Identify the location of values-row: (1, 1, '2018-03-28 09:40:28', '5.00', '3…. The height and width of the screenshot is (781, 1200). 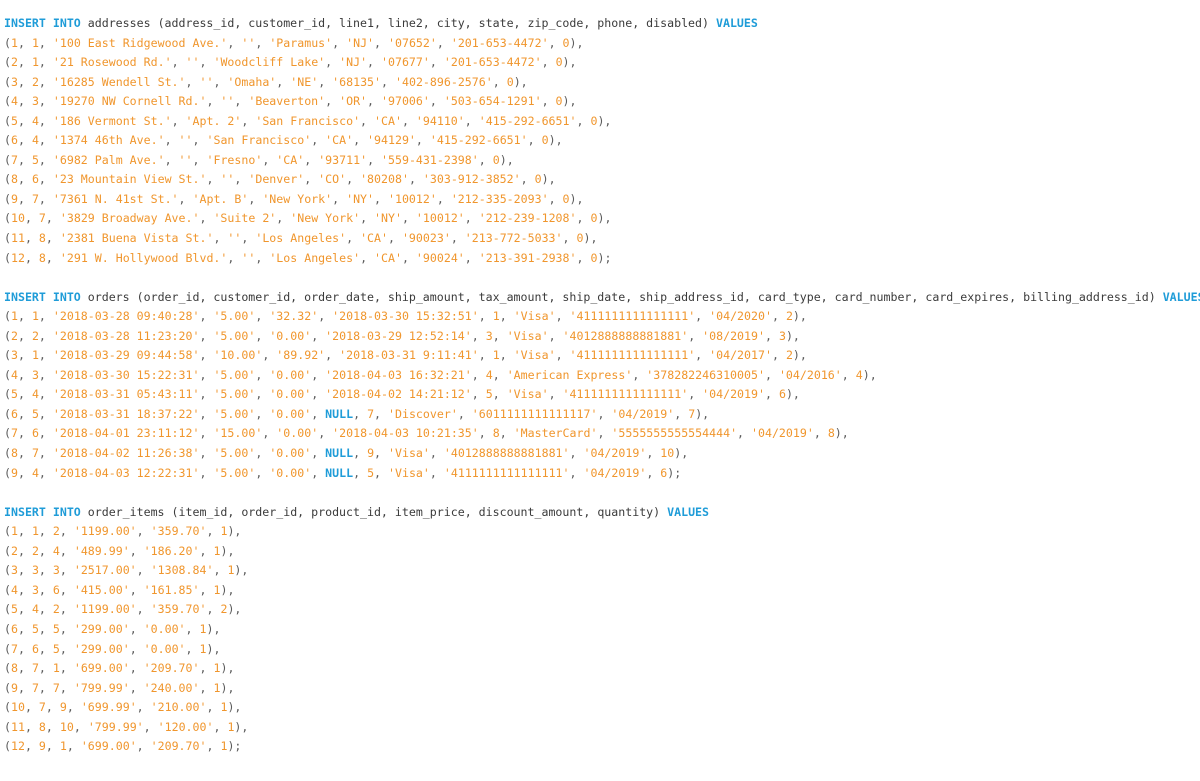
(602, 317).